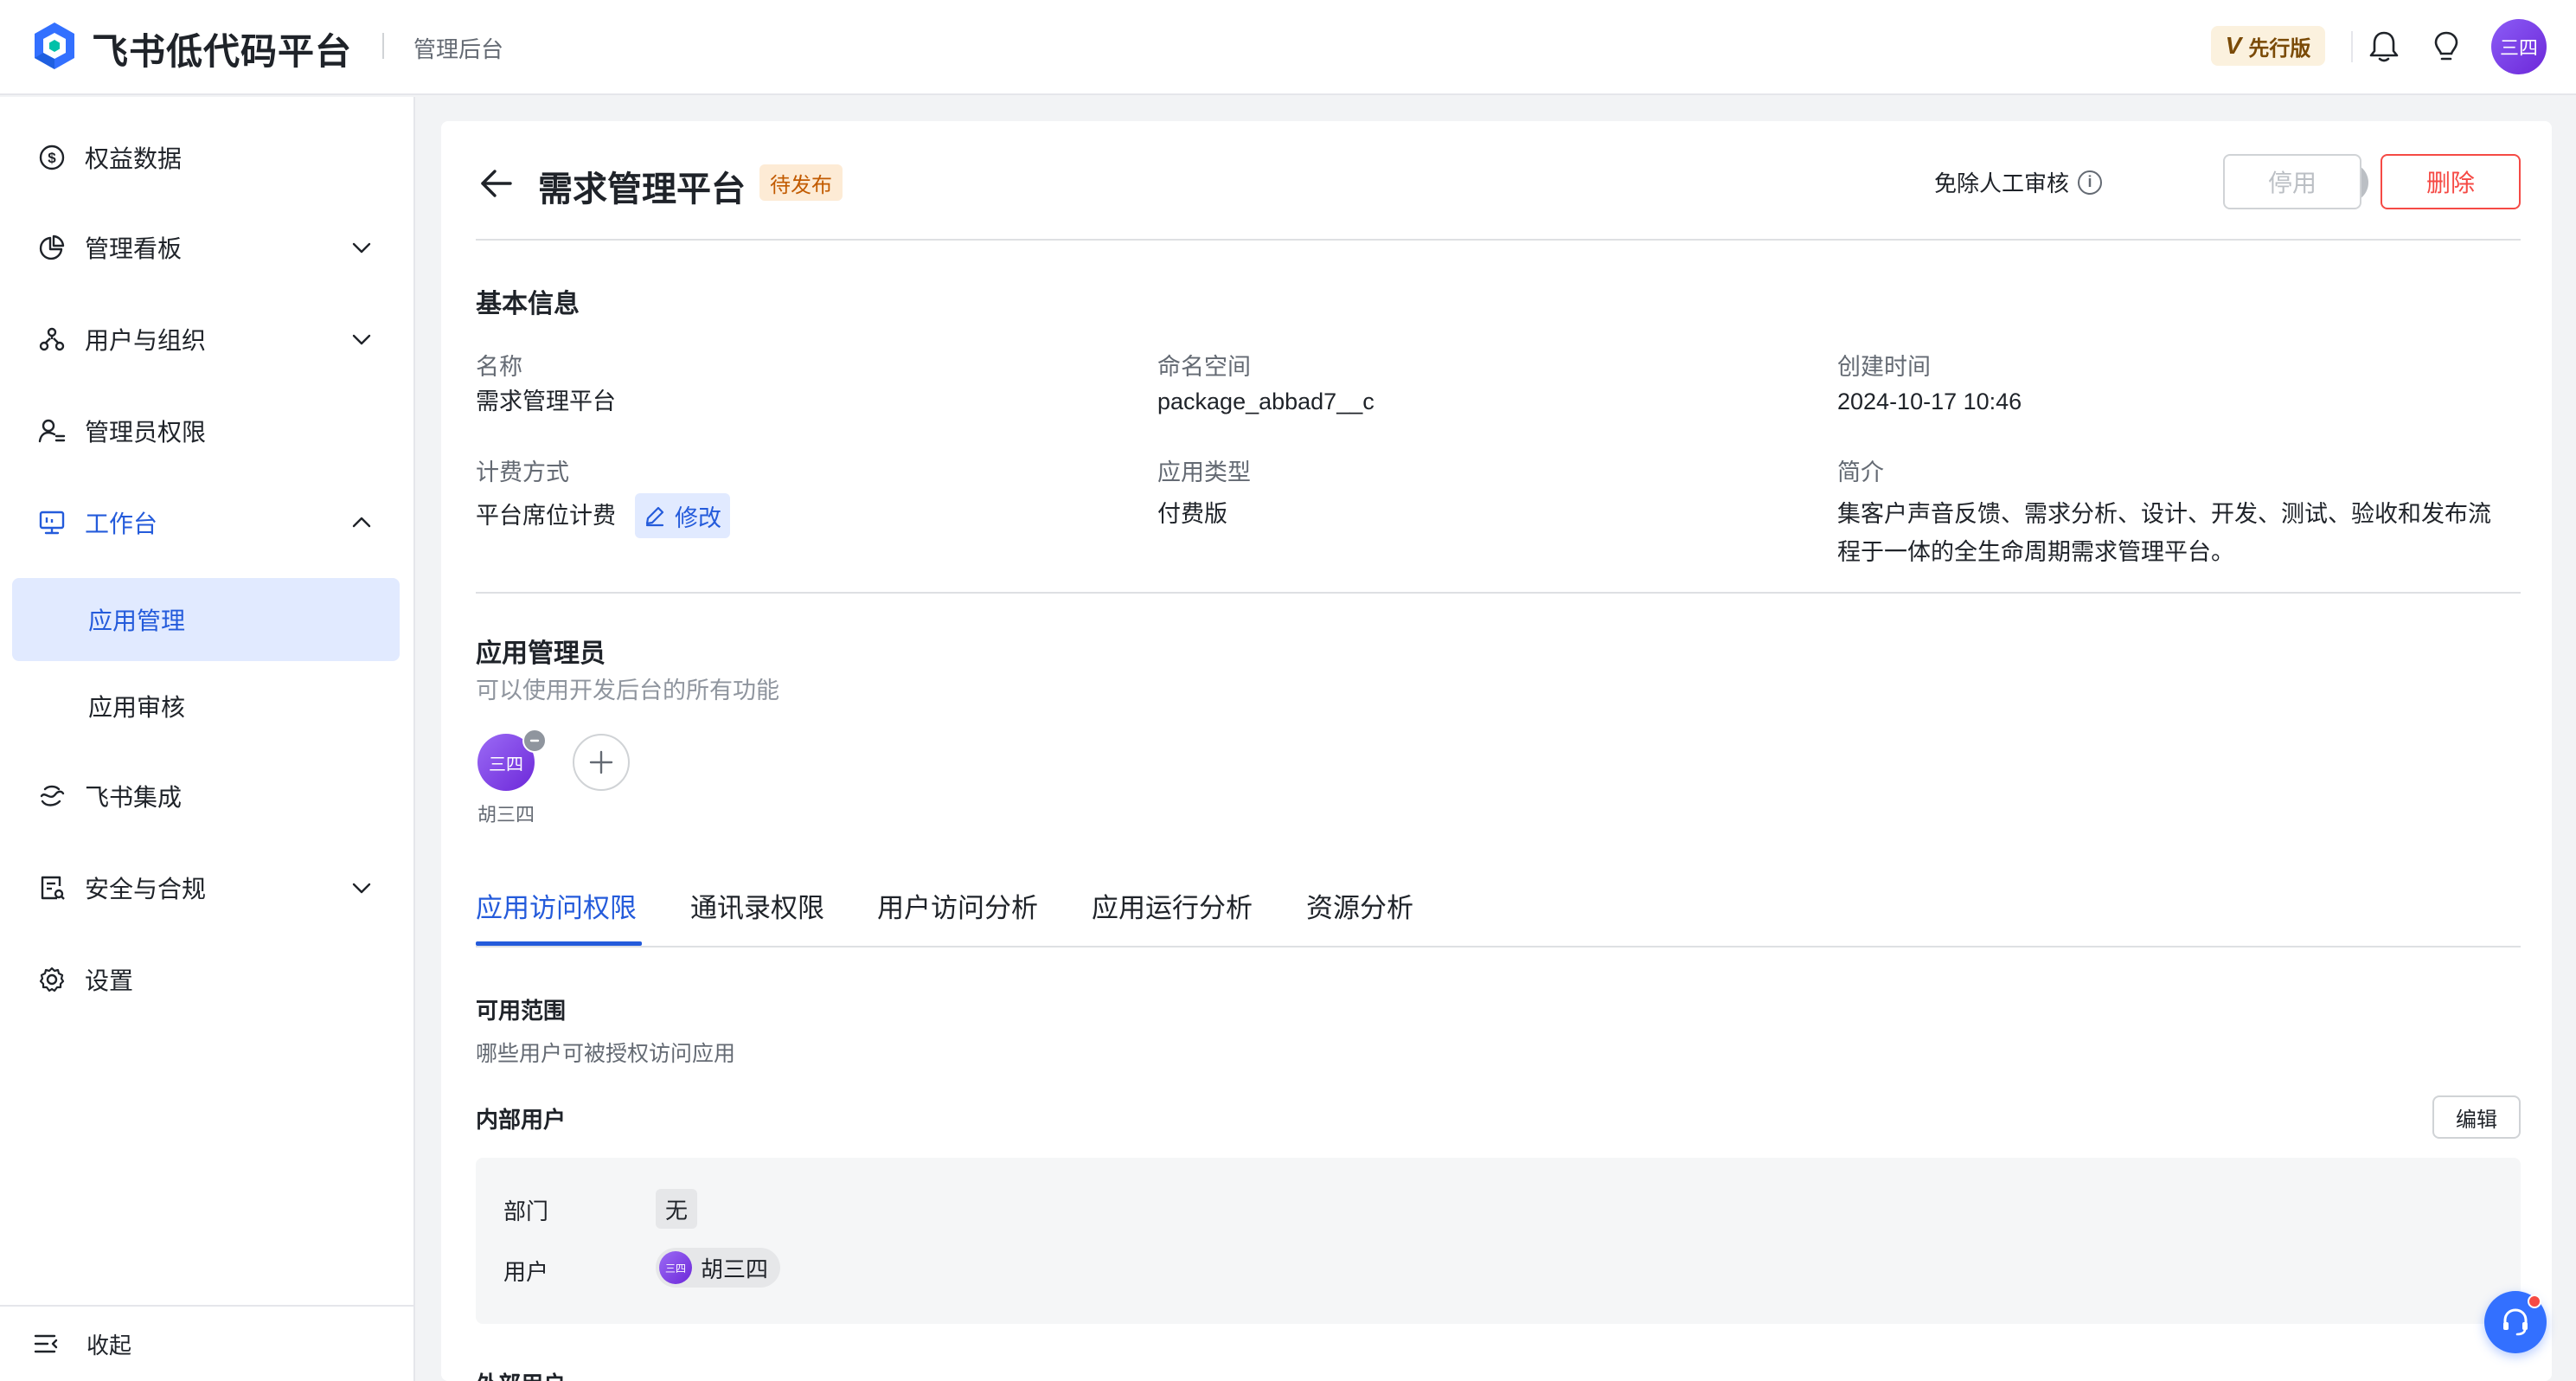 This screenshot has width=2576, height=1381. Describe the element at coordinates (206, 796) in the screenshot. I see `sidebar-item-feishu-integration: 飞书集成` at that location.